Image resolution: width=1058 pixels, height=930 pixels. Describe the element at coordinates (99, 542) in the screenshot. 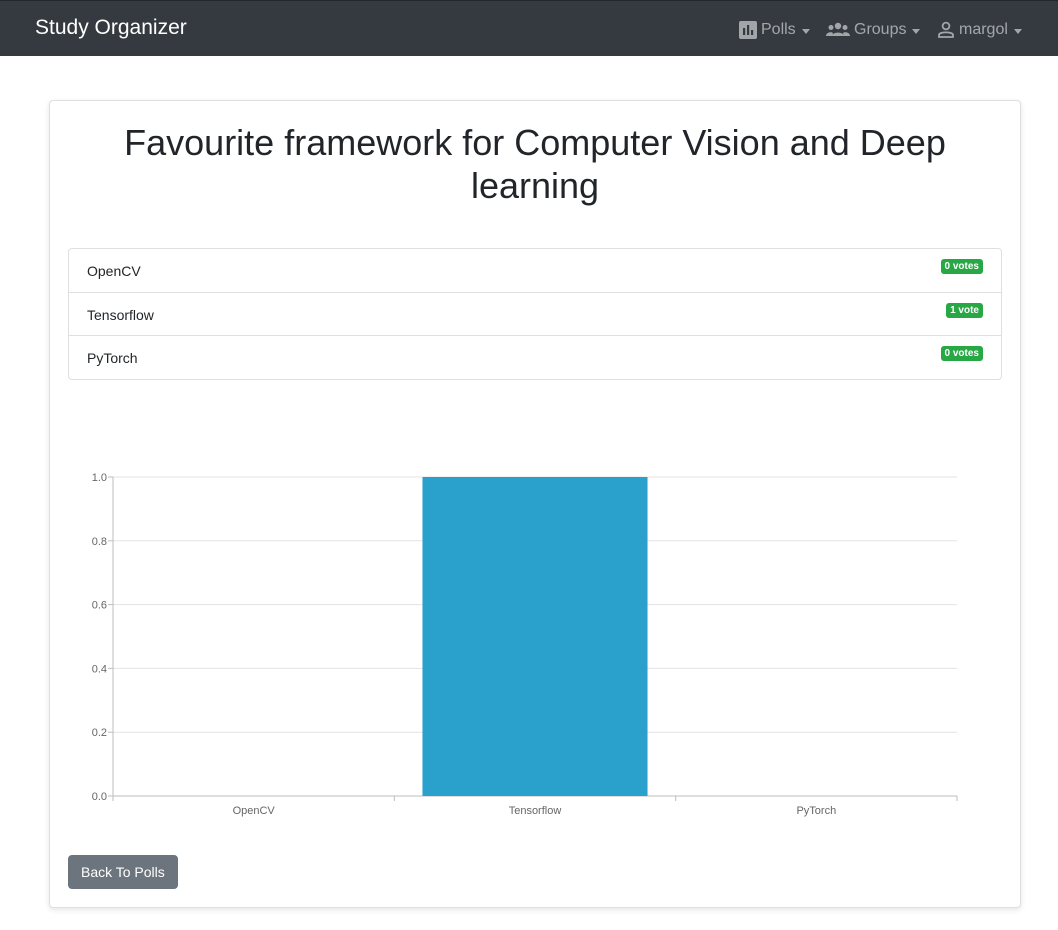

I see `y-tick-label: 0.8` at that location.